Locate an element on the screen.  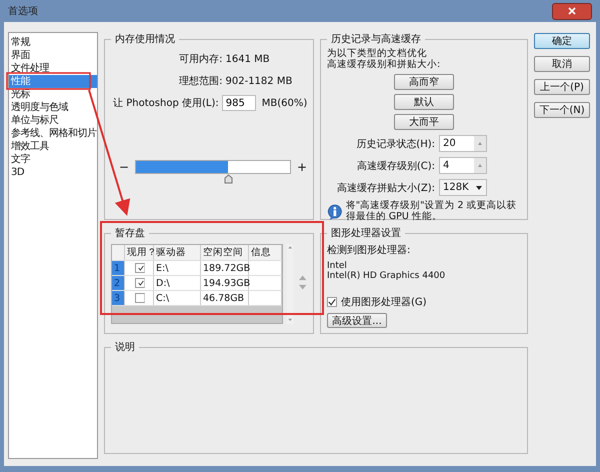
preset-button: 高而窄 is located at coordinates (424, 82).